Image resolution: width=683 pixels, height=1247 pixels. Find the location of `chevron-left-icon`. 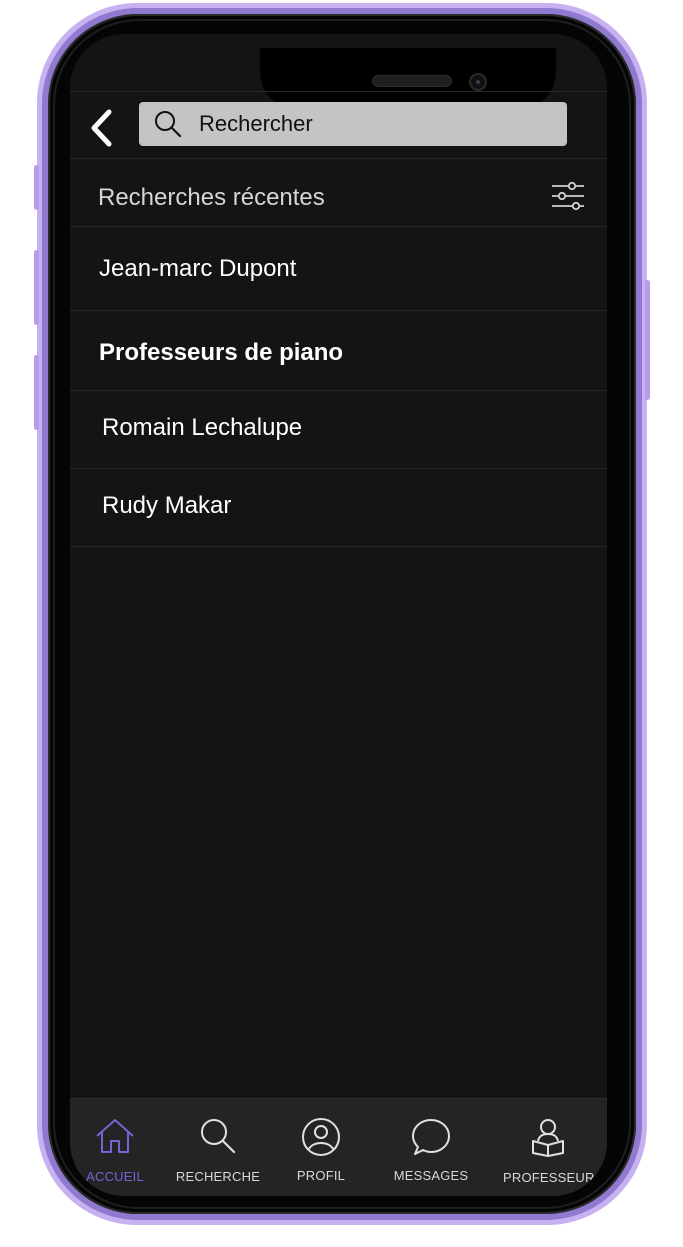

chevron-left-icon is located at coordinates (101, 128).